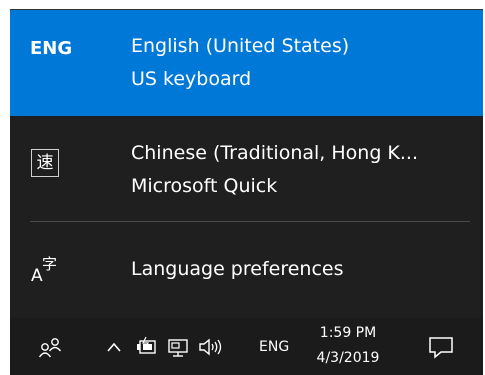  What do you see at coordinates (240, 63) in the screenshot?
I see `language-item-text: English (United States) US keyboard` at bounding box center [240, 63].